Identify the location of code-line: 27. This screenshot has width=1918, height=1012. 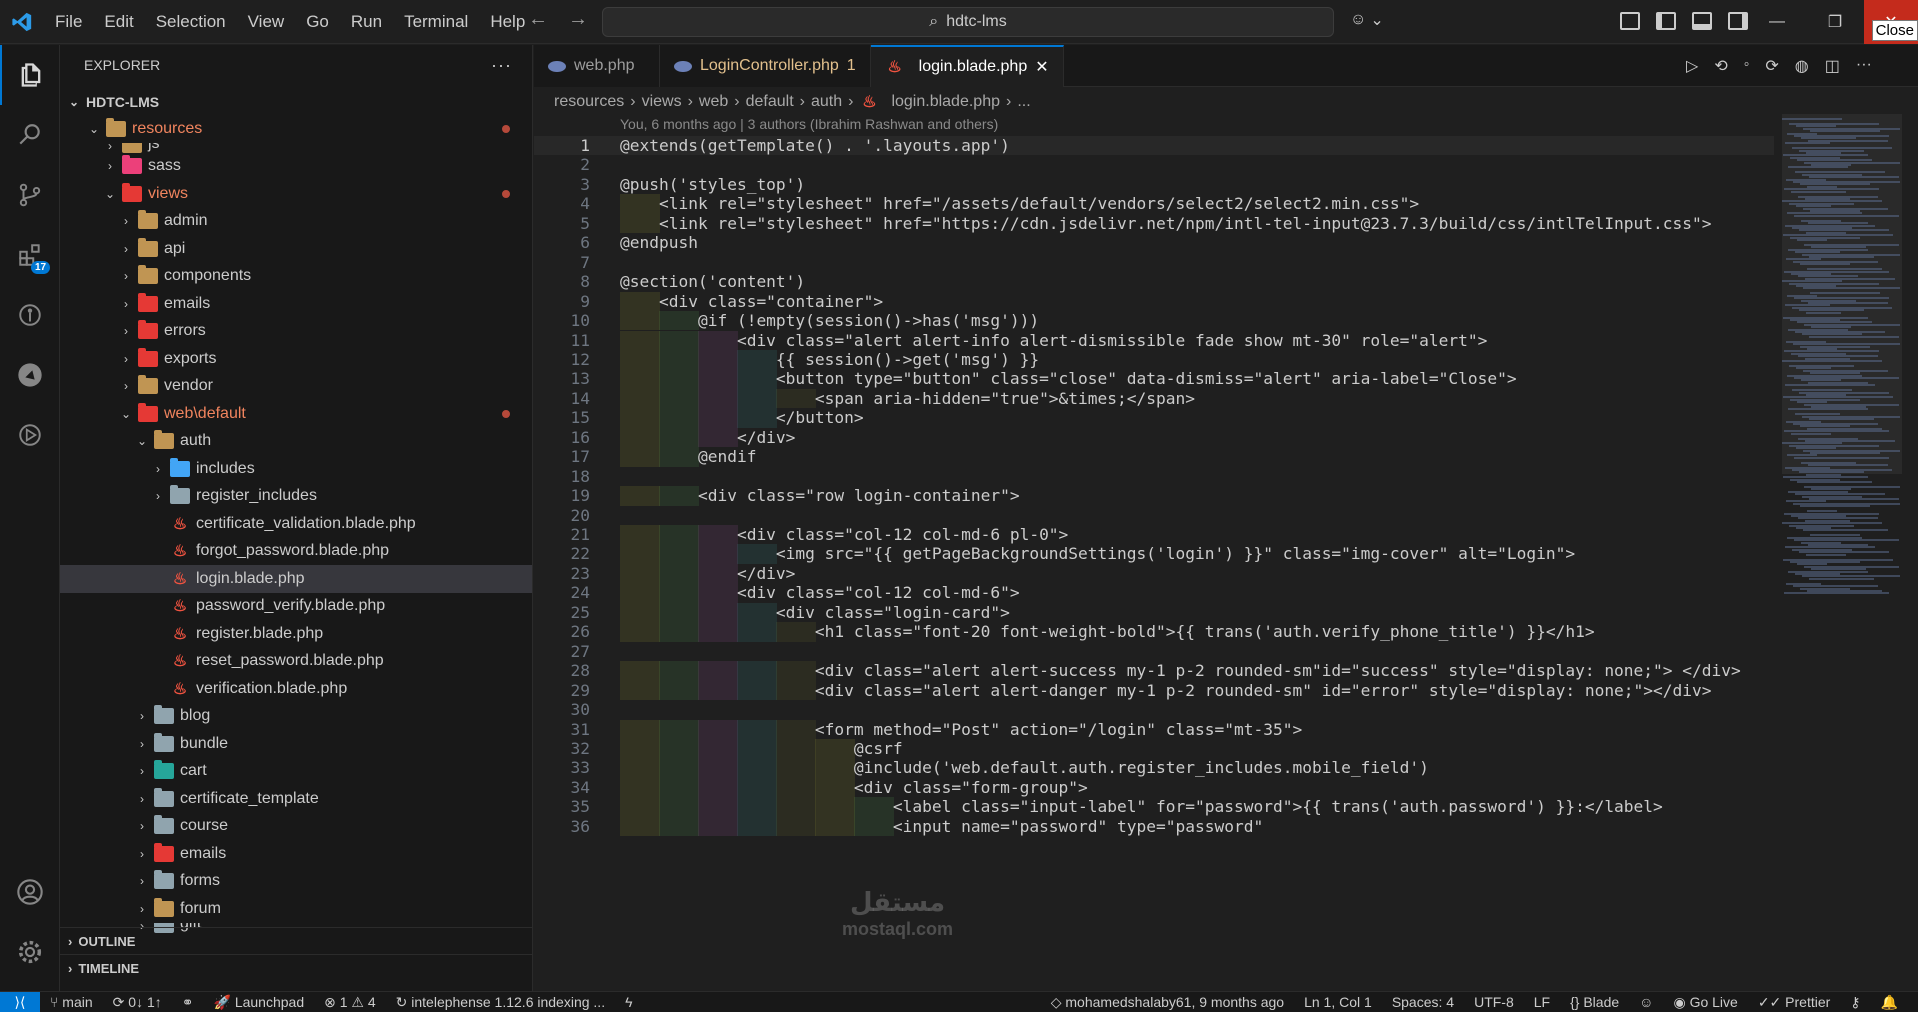
(1154, 651).